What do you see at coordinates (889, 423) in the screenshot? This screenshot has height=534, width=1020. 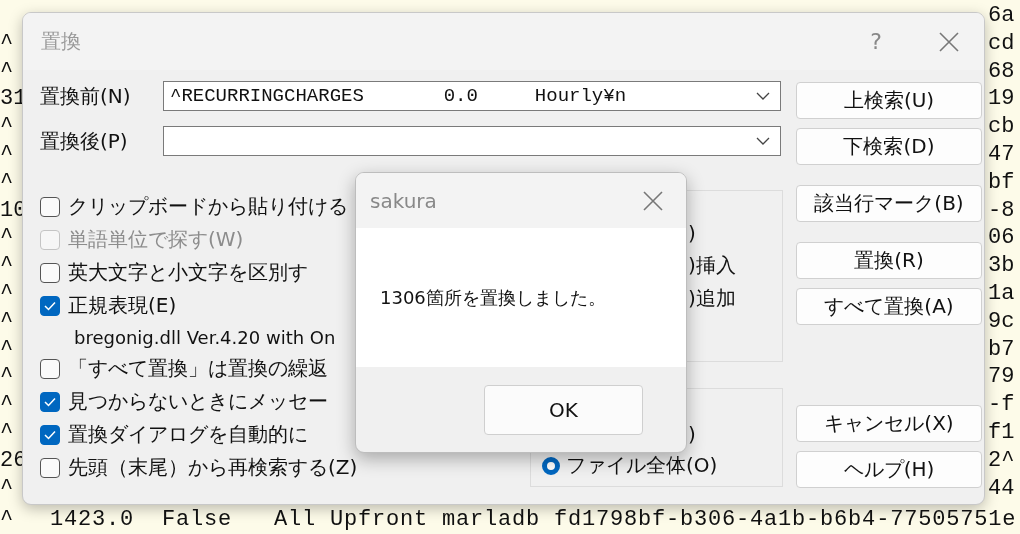 I see `dialog-button: キャンセル(X)` at bounding box center [889, 423].